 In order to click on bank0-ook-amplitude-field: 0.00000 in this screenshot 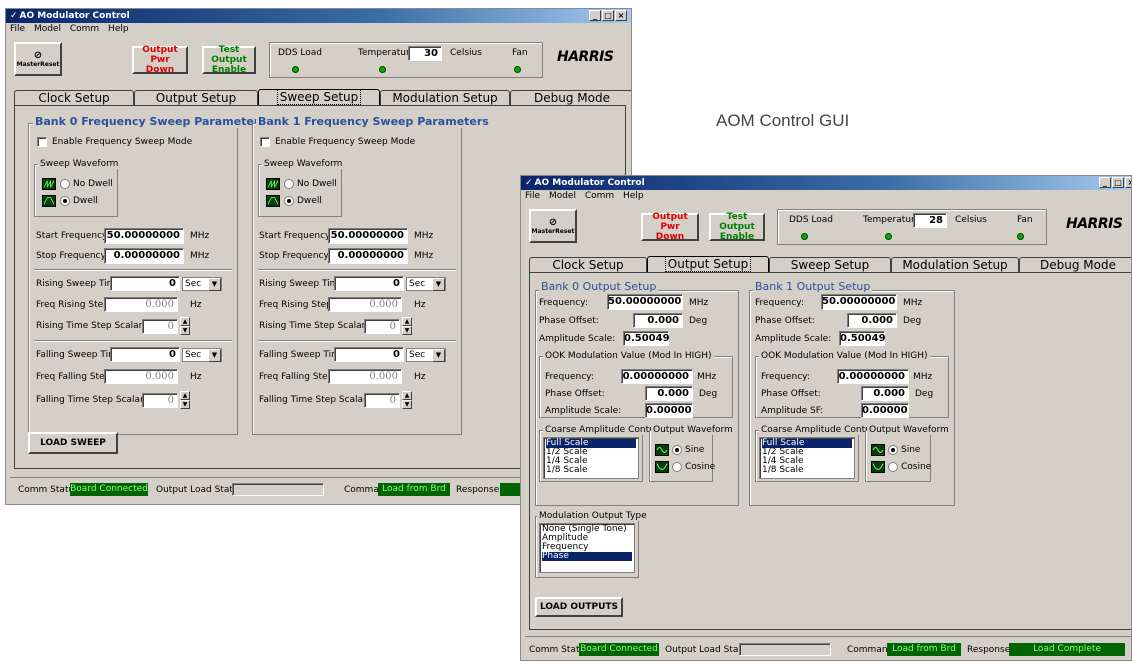, I will do `click(669, 410)`.